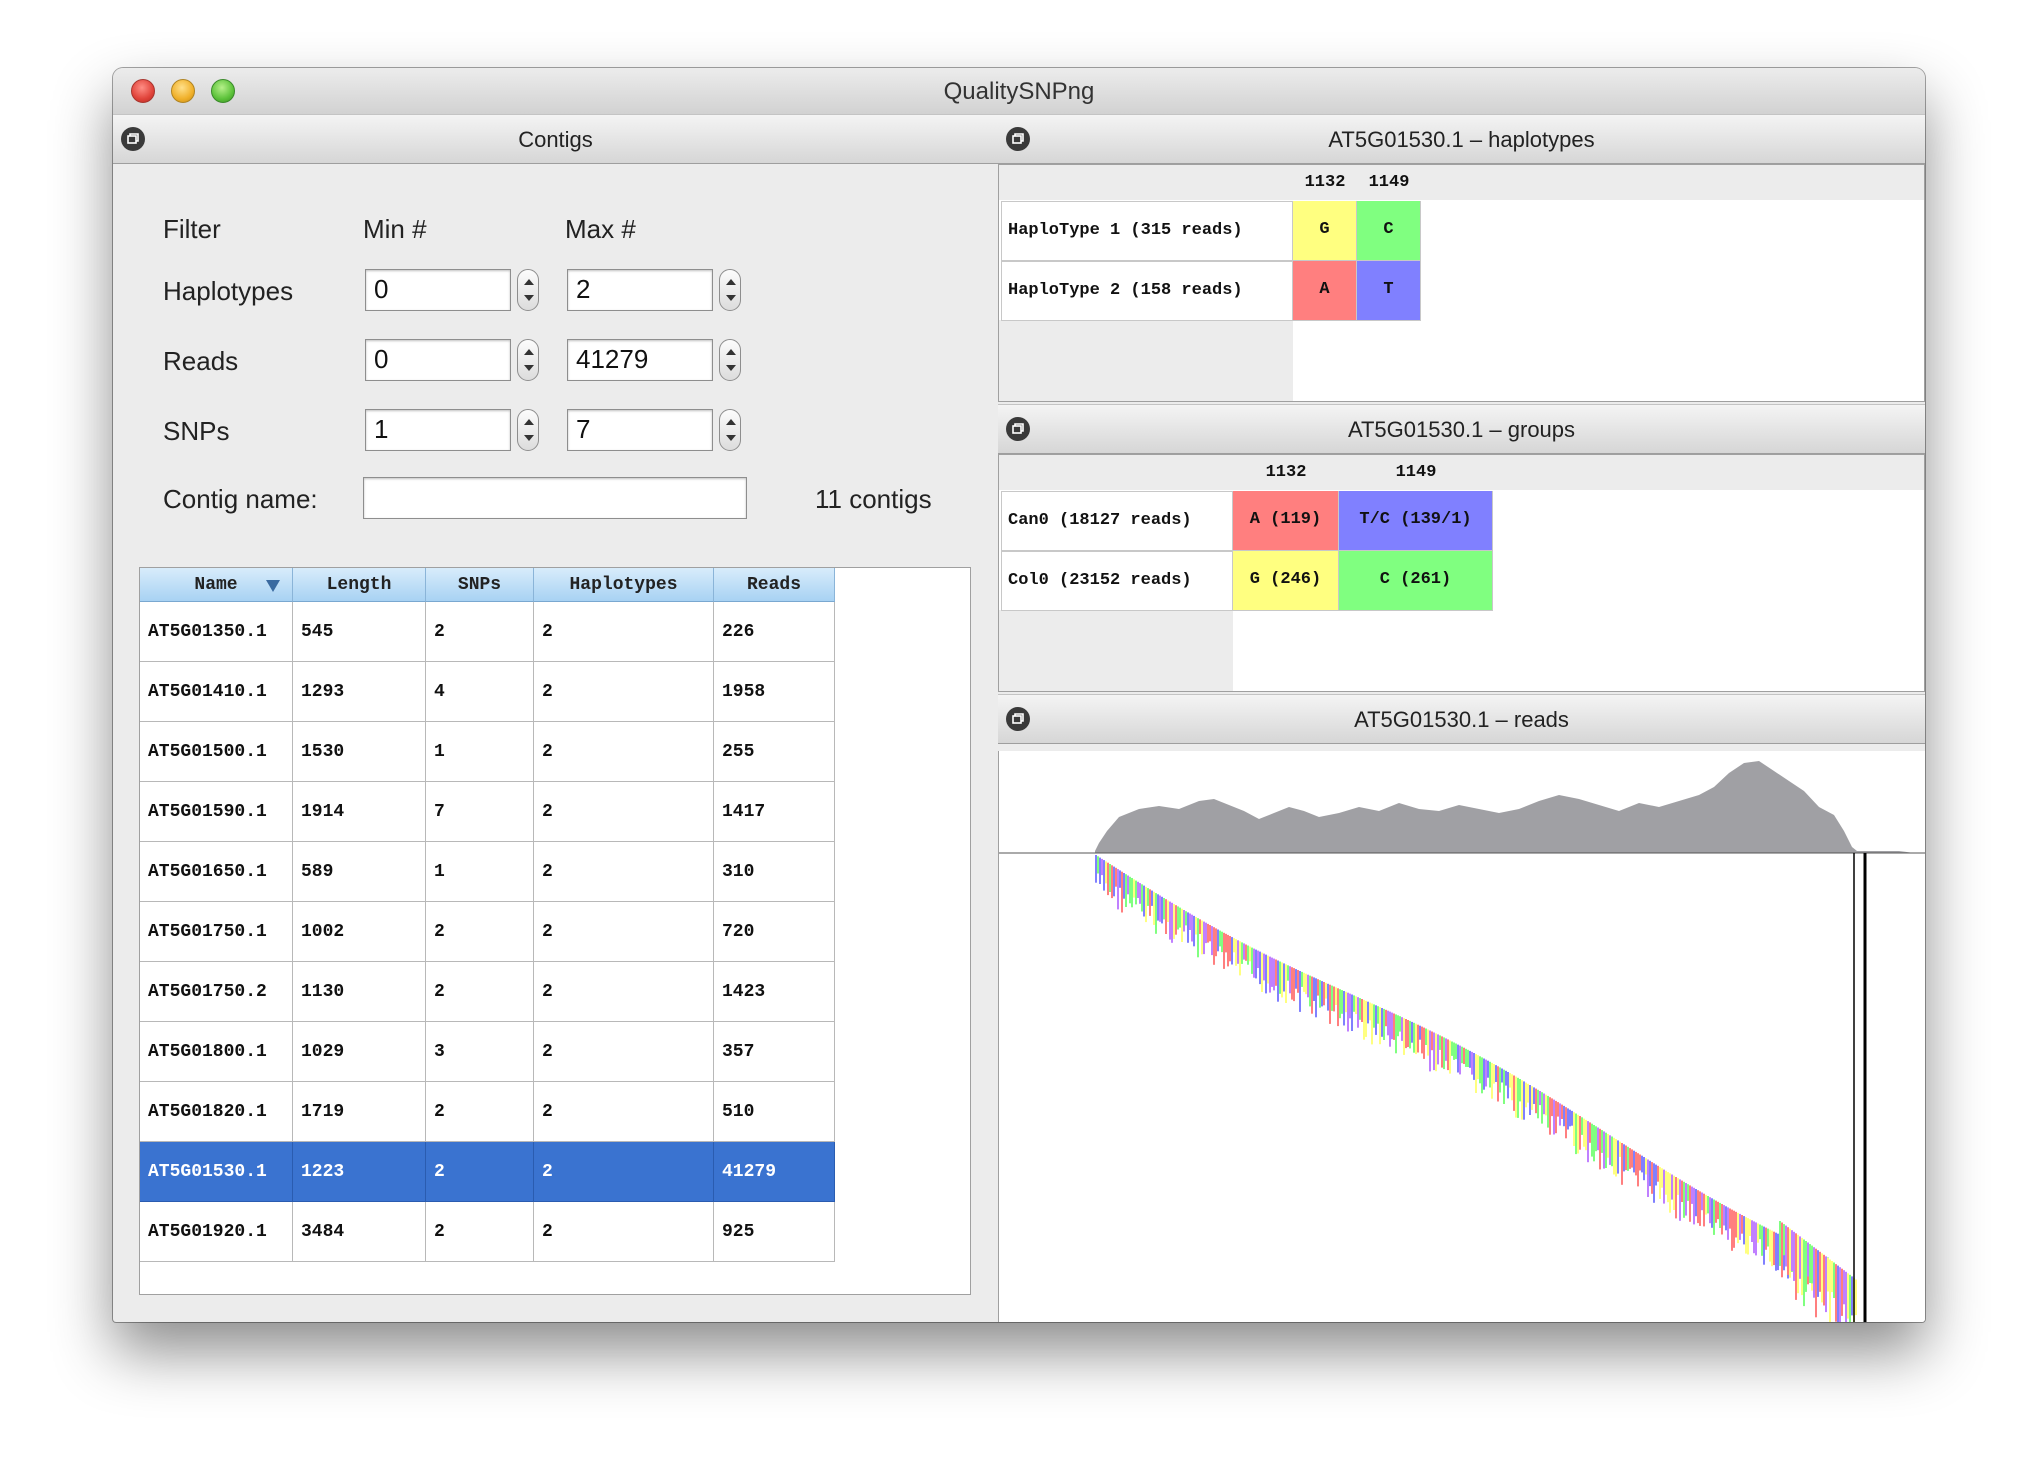  I want to click on coverage-profile, so click(1504, 807).